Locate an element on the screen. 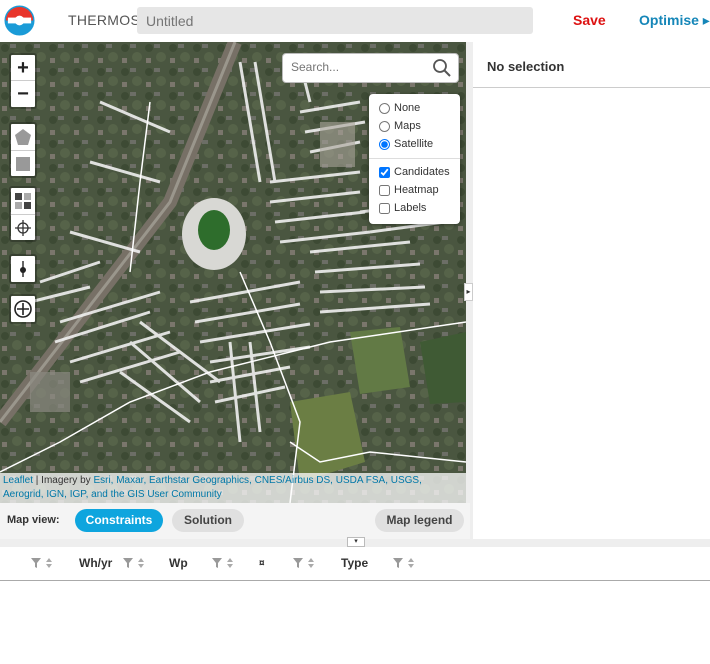  search-input is located at coordinates (361, 67).